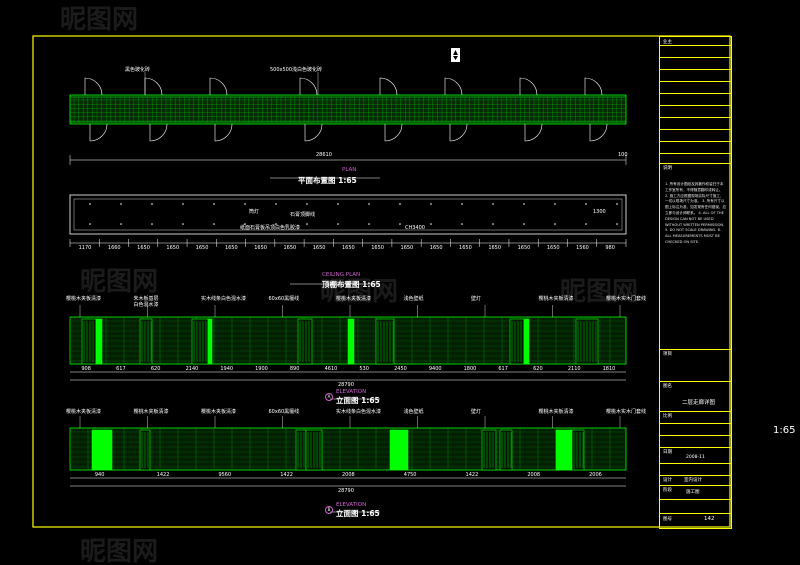 The width and height of the screenshot is (800, 565). I want to click on ceiling-dim-0: 1170, so click(85, 248).